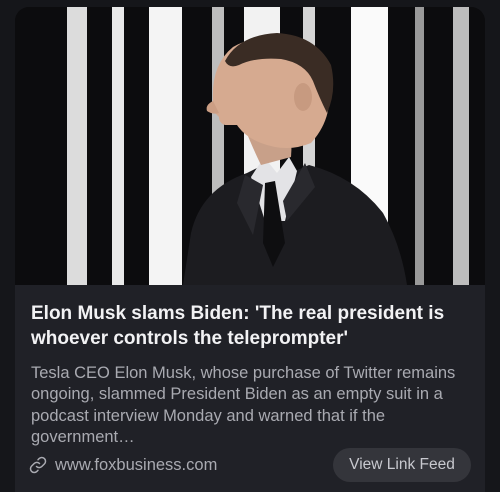 This screenshot has width=500, height=492. Describe the element at coordinates (136, 464) in the screenshot. I see `source-domain: www.foxbusiness.com` at that location.